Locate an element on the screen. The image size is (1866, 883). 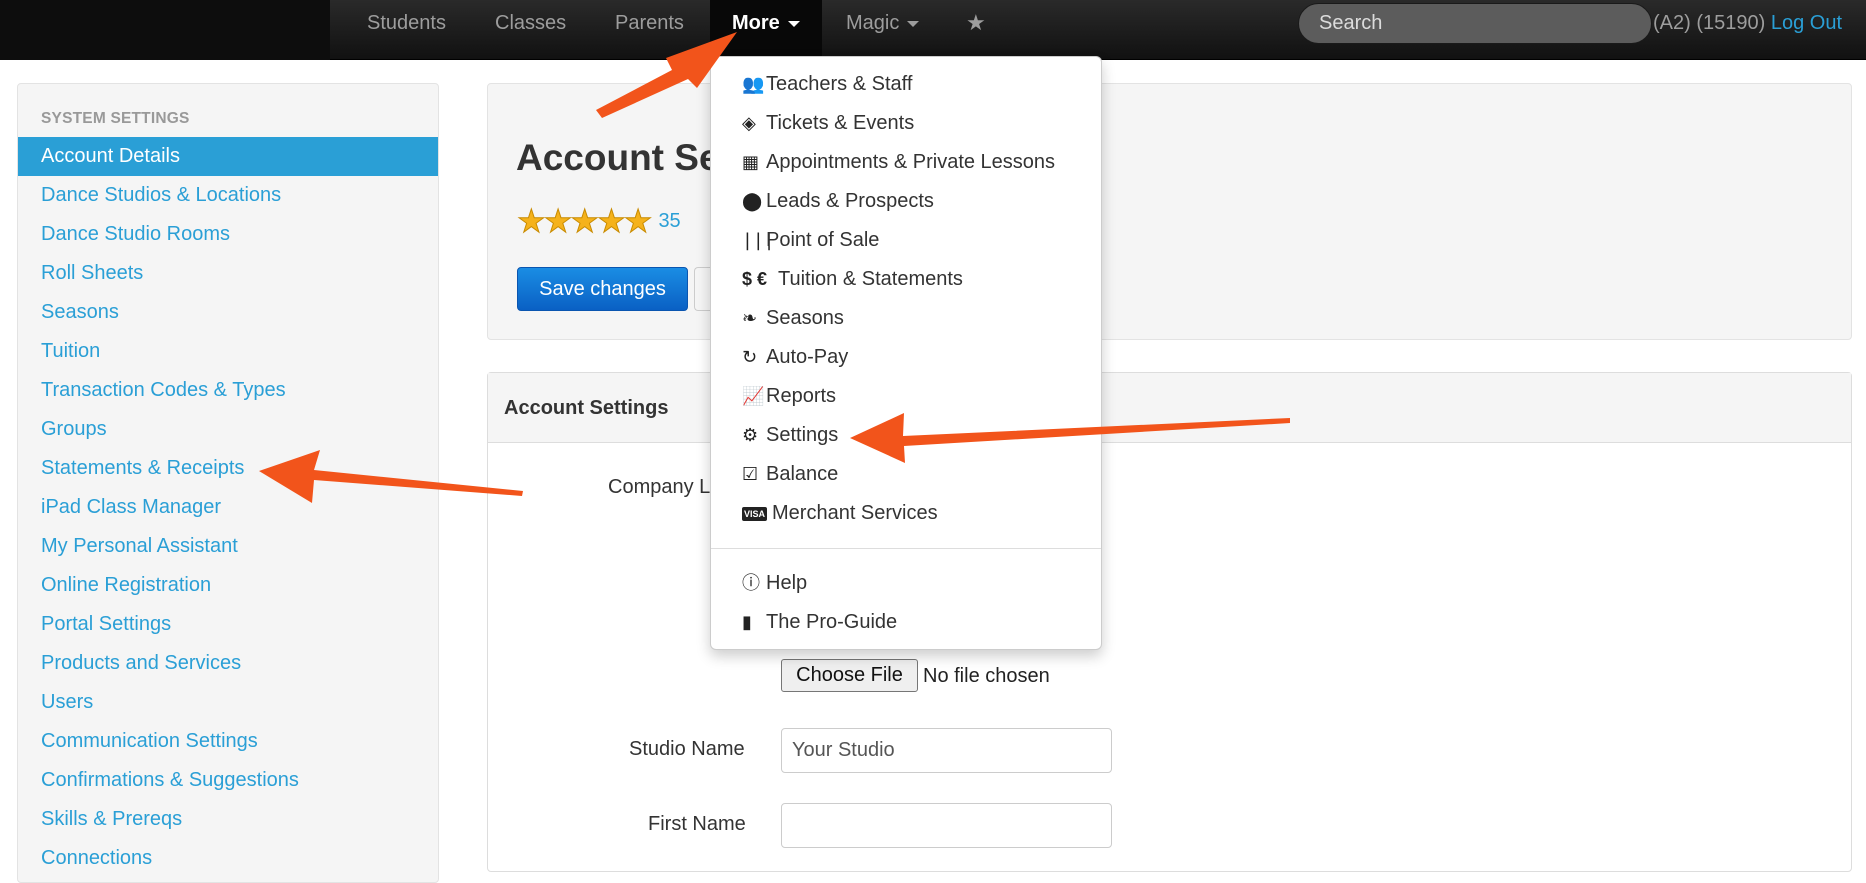
info-circle-icon: ⓘ is located at coordinates (751, 583).